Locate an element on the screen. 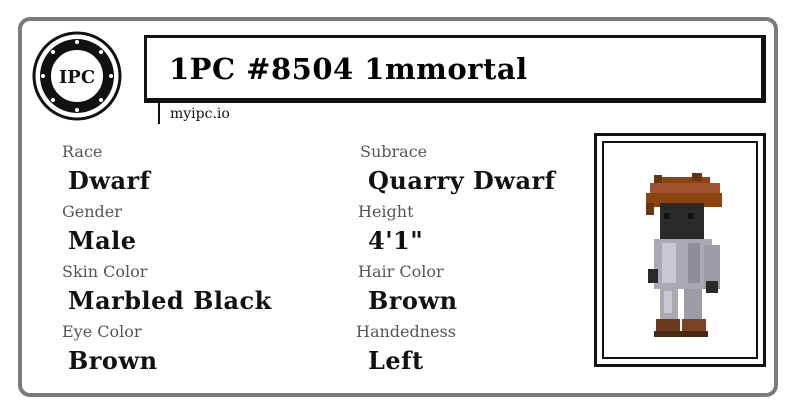  handedness-label: Handedness is located at coordinates (406, 331).